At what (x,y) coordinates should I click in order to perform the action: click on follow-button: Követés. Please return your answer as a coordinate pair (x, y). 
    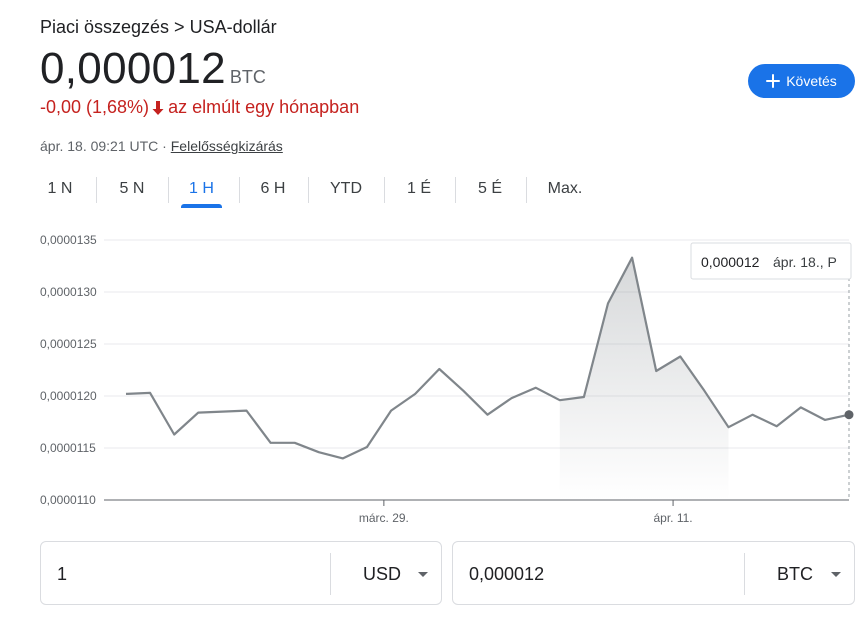
    Looking at the image, I should click on (801, 81).